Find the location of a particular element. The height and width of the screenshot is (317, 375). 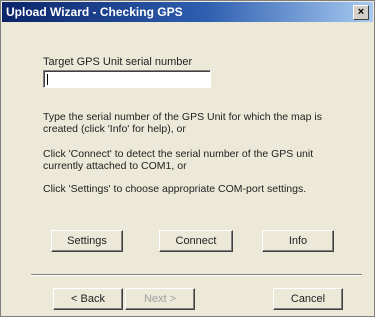

settings-button: Settings is located at coordinates (87, 241).